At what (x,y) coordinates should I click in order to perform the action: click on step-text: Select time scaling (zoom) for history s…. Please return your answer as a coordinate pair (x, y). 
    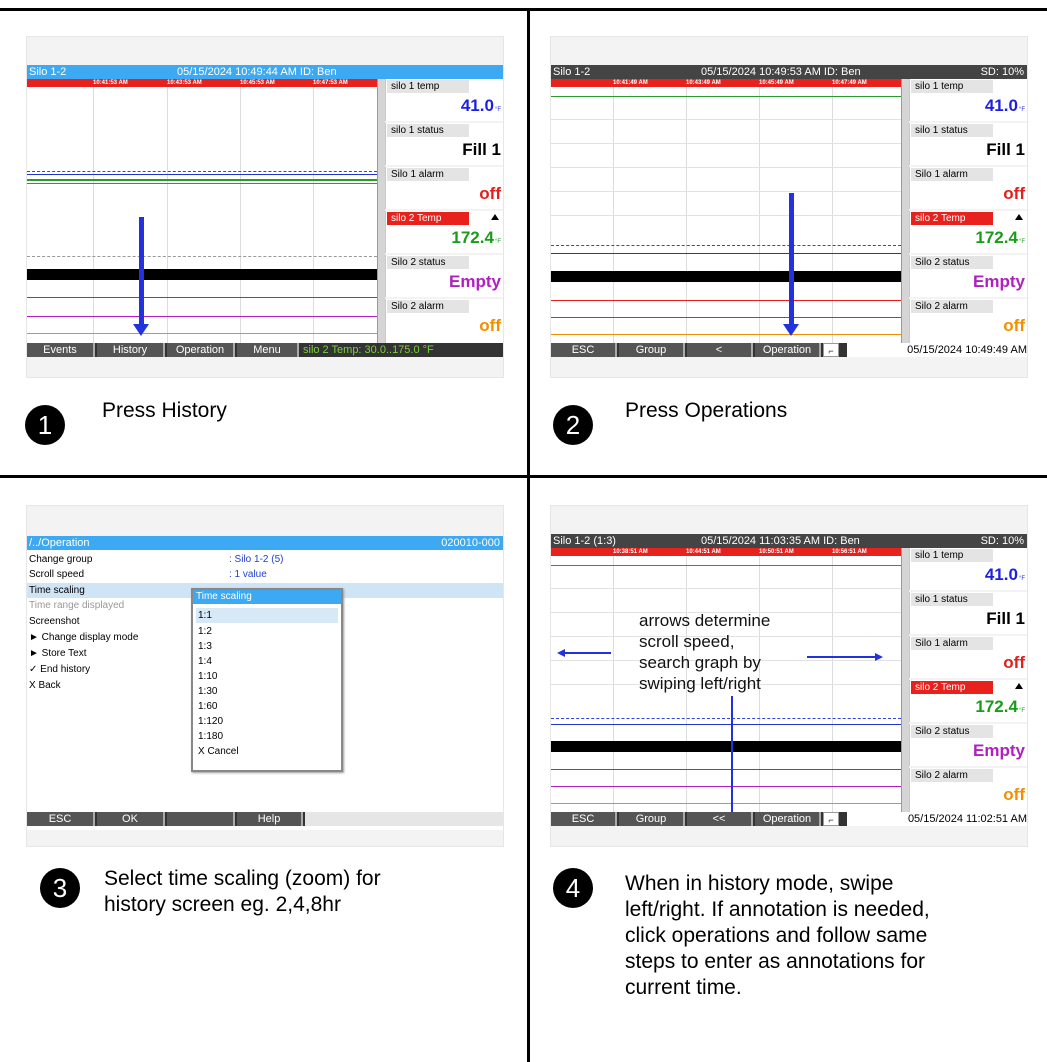
    Looking at the image, I should click on (242, 891).